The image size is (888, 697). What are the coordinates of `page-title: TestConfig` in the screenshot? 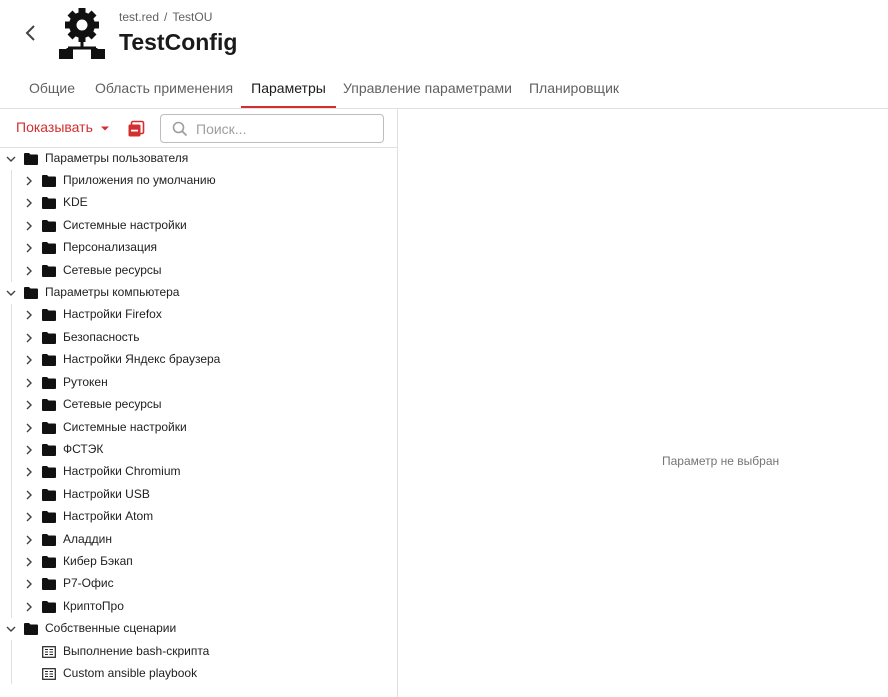 It's located at (178, 42).